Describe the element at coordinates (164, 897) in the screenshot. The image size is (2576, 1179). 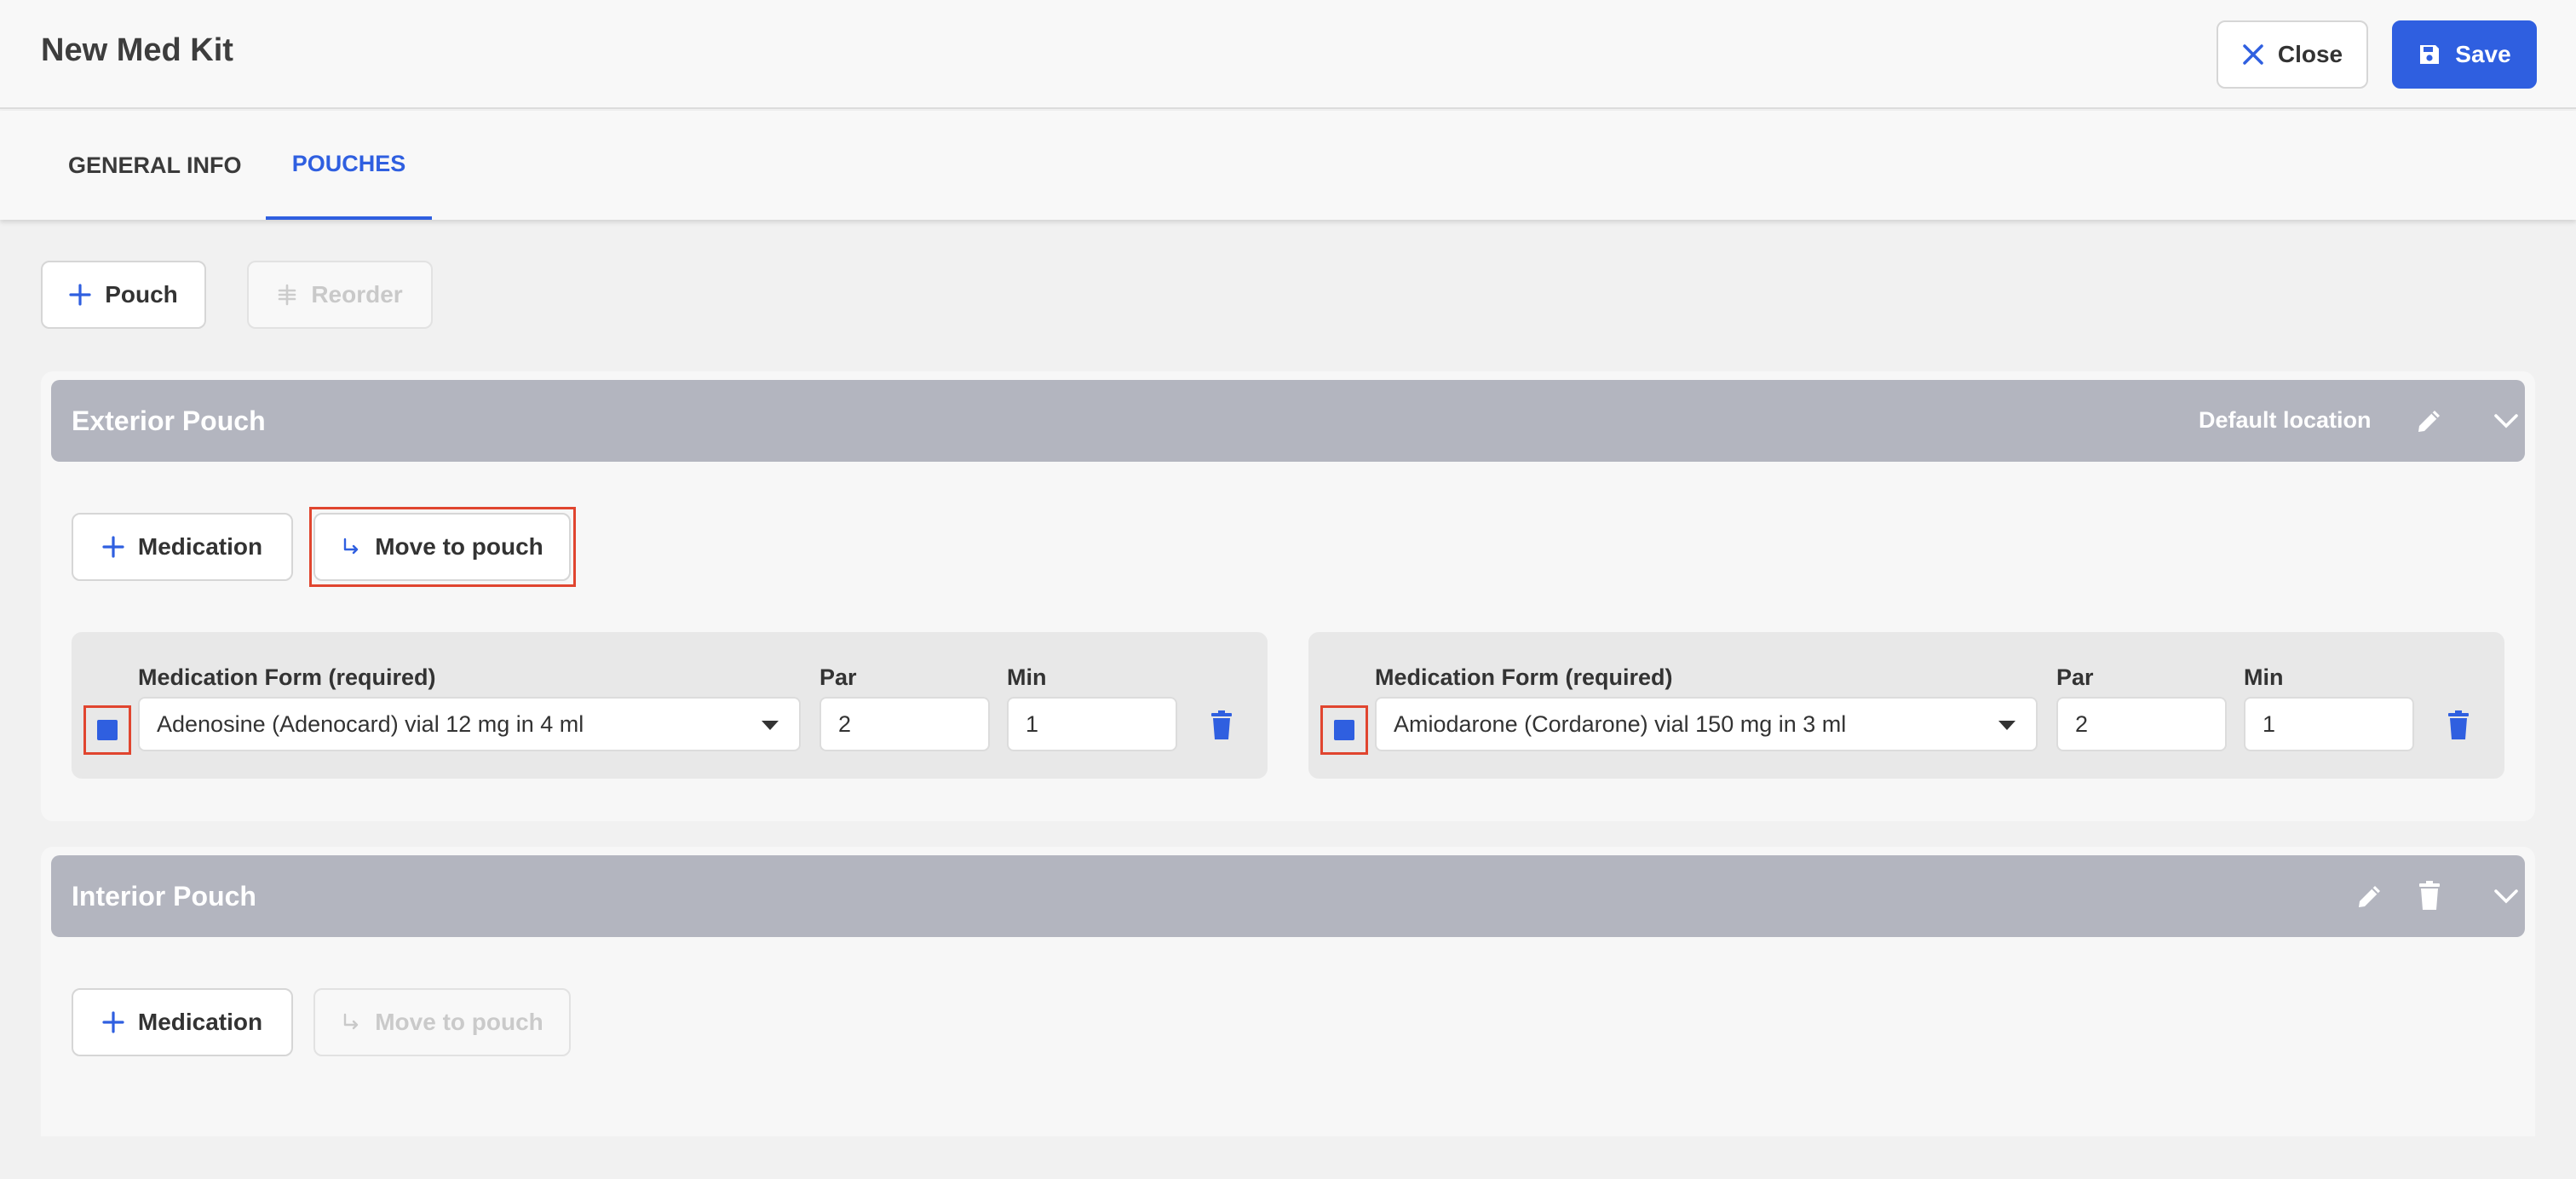
I see `pouch-title: Interior Pouch` at that location.